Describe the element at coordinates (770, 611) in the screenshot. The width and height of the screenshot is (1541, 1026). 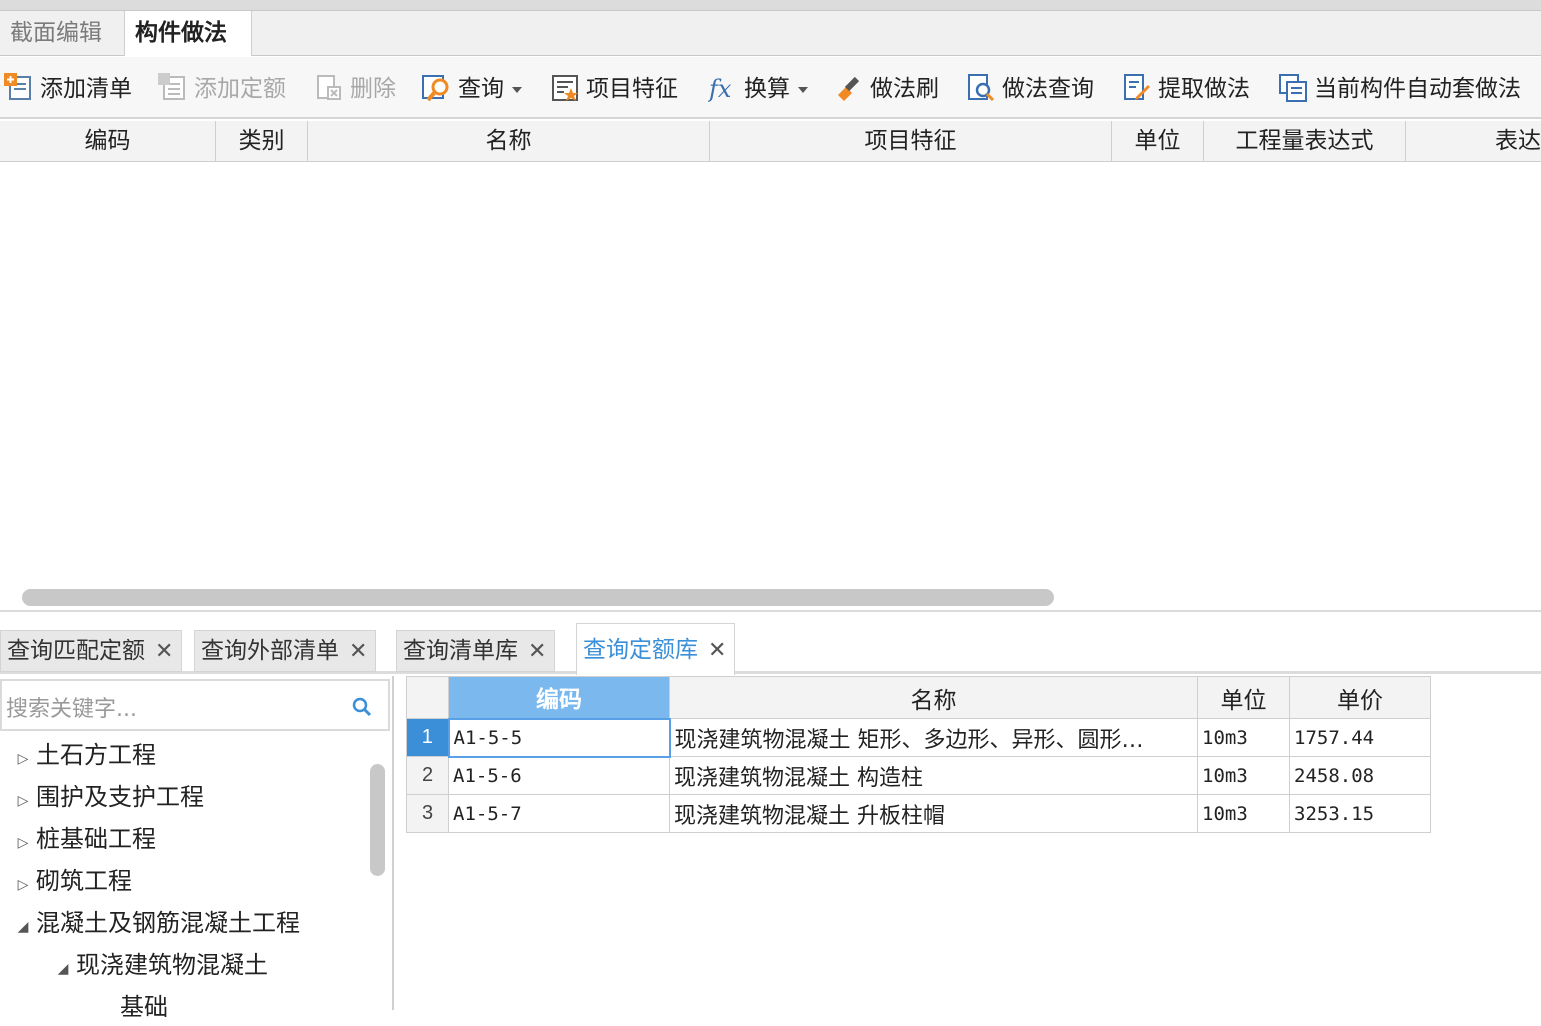
I see `panel-divider` at that location.